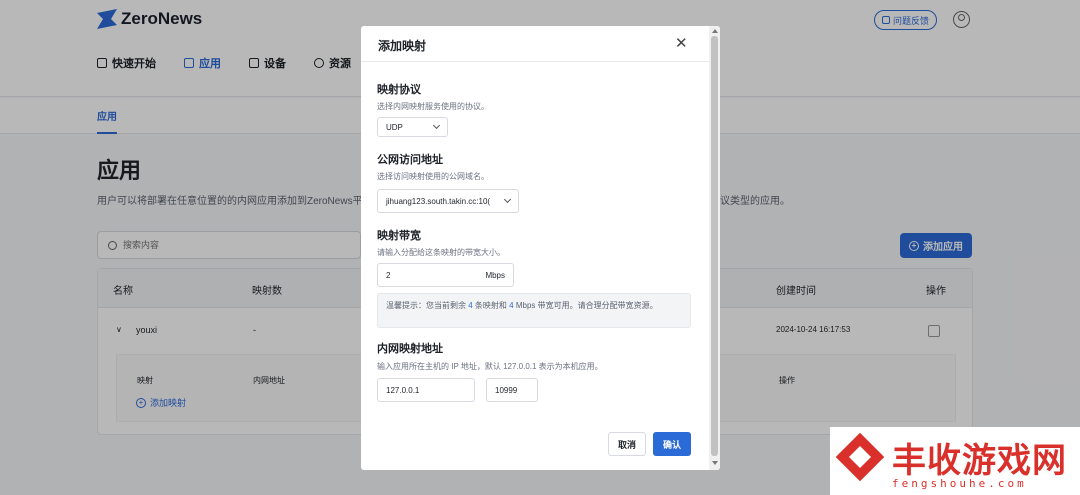 This screenshot has width=1080, height=495. Describe the element at coordinates (426, 390) in the screenshot. I see `inner-ip-input: 127.0.0.1` at that location.